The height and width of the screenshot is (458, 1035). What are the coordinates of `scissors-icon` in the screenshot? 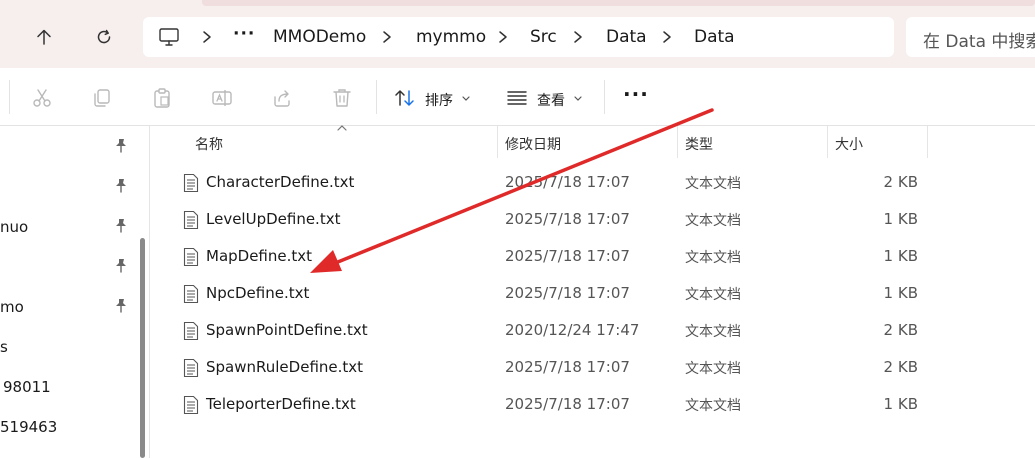 It's located at (42, 98).